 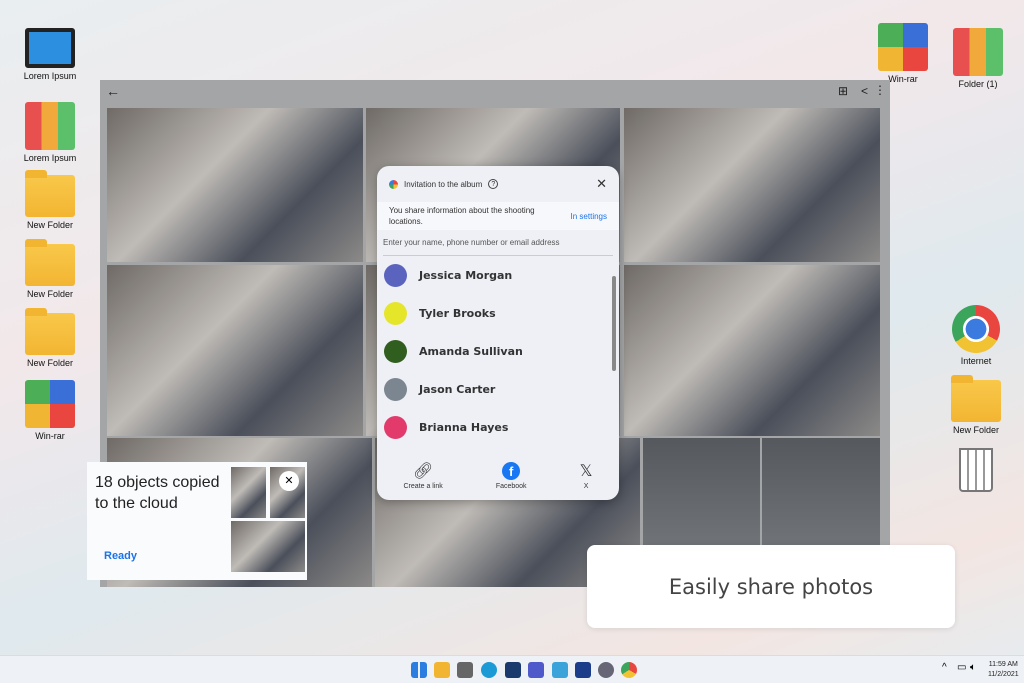 I want to click on dialog-header: Invitation to the album ? ✕, so click(x=498, y=184).